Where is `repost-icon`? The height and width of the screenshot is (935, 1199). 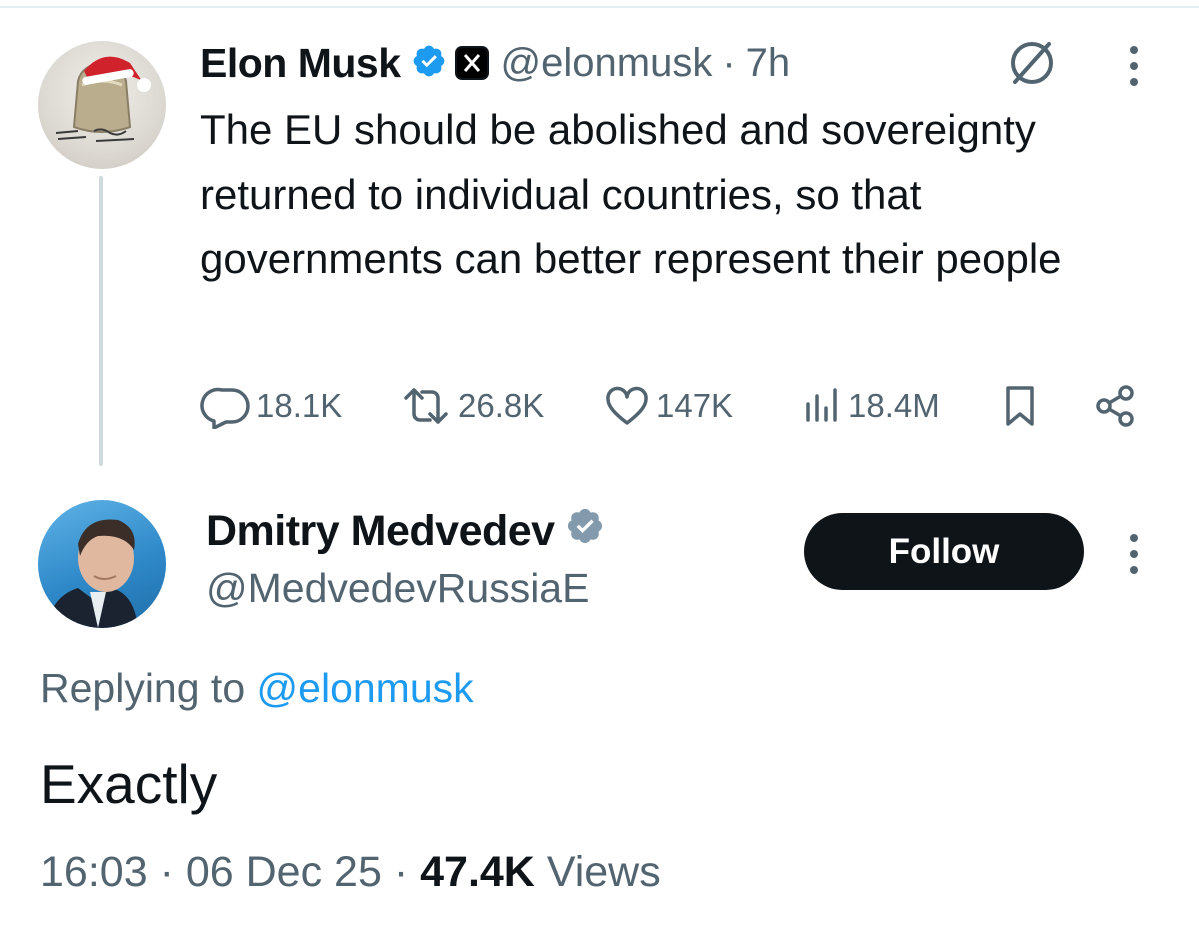 repost-icon is located at coordinates (426, 406).